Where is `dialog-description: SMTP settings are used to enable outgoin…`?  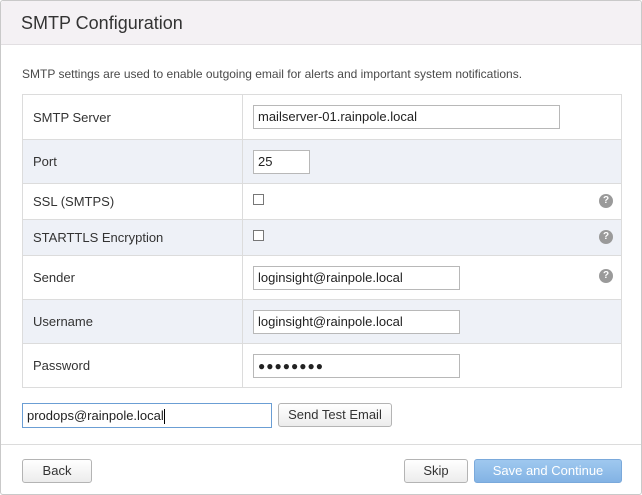
dialog-description: SMTP settings are used to enable outgoin… is located at coordinates (272, 74).